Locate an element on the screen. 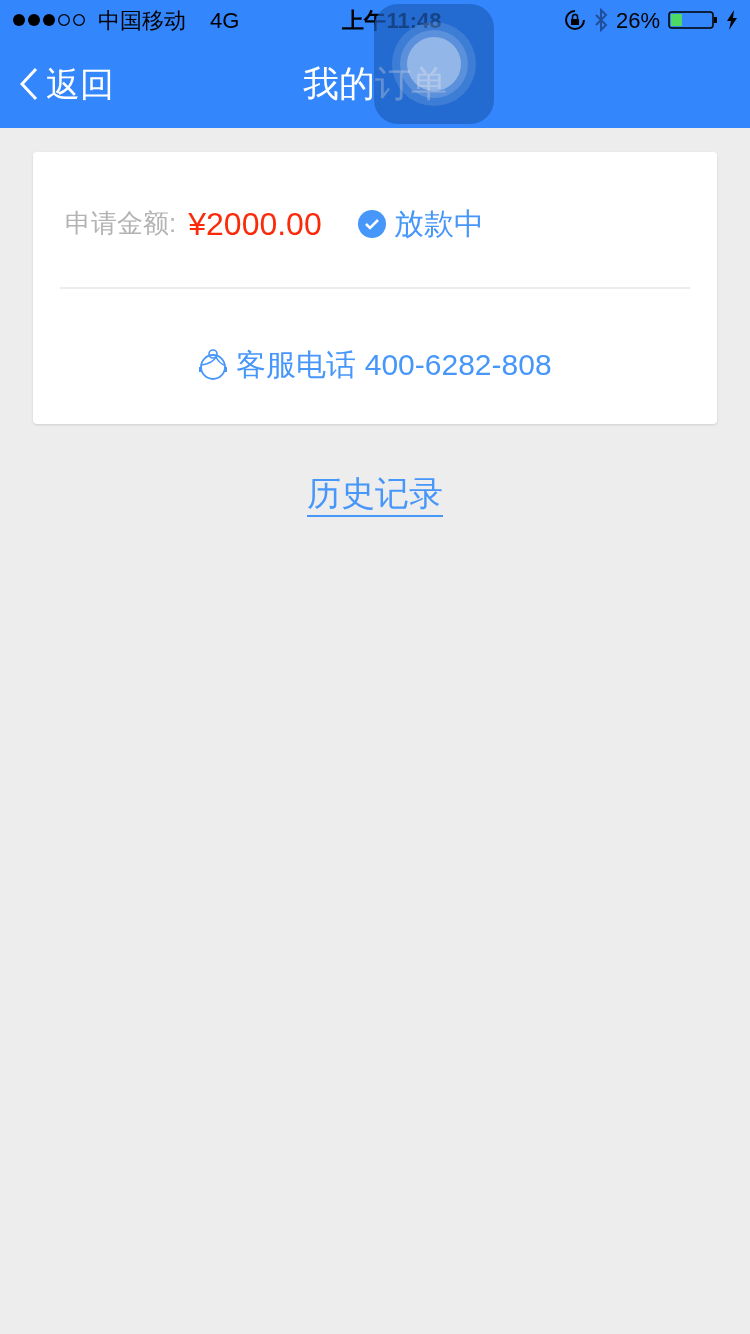 The height and width of the screenshot is (1334, 750). order-status: 放款中 is located at coordinates (438, 224).